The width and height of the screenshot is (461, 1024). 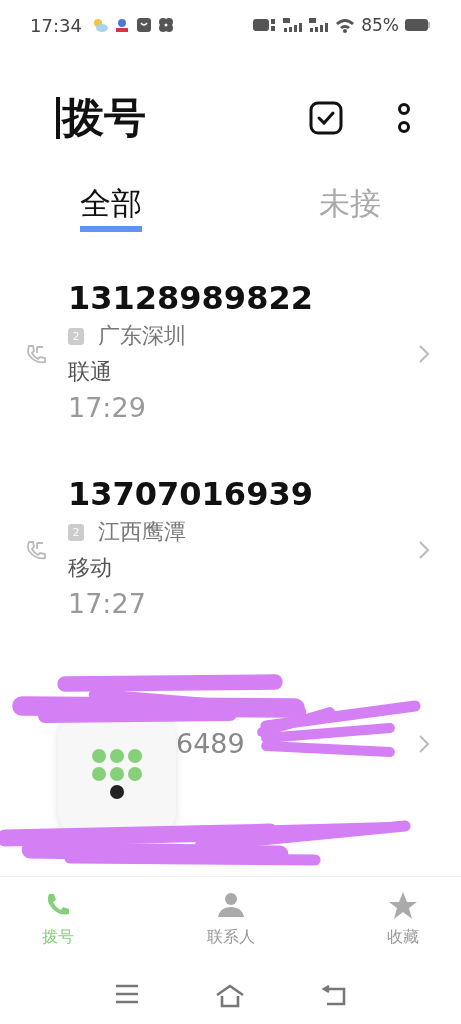 What do you see at coordinates (99, 25) in the screenshot?
I see `weather-icon` at bounding box center [99, 25].